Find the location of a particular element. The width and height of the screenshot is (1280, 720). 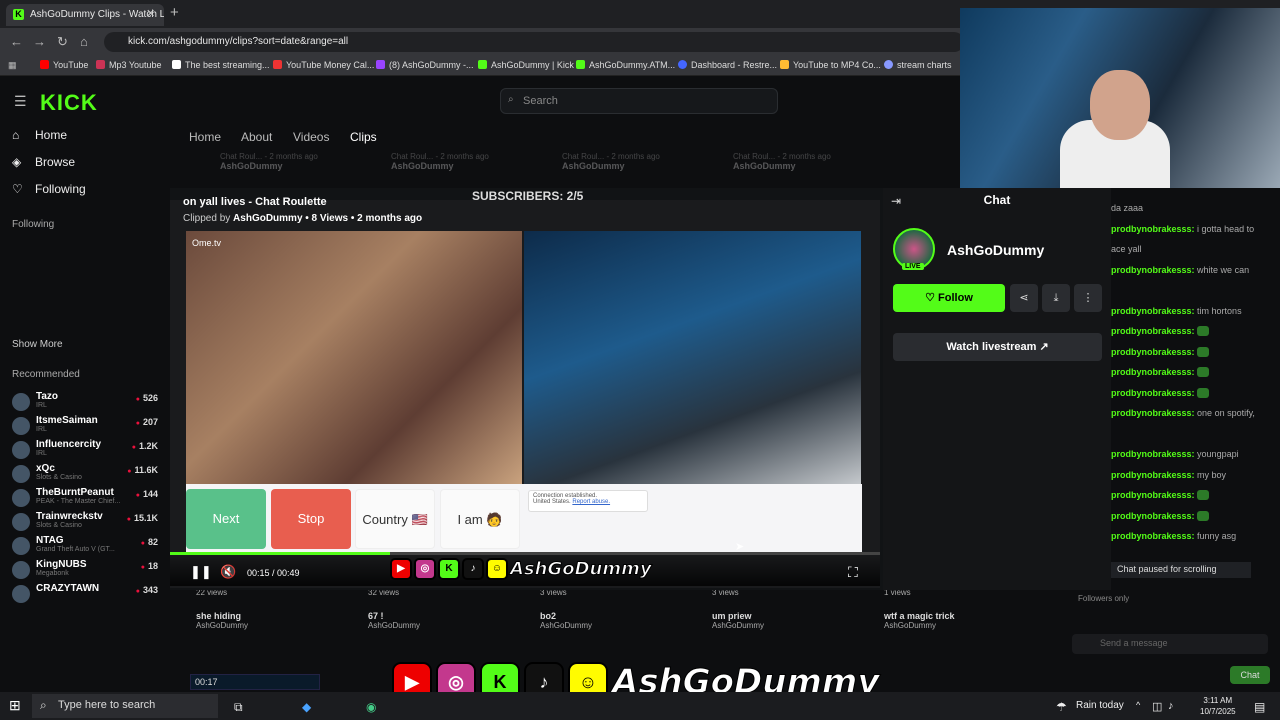

follow-button: ♡ Follow is located at coordinates (949, 298).